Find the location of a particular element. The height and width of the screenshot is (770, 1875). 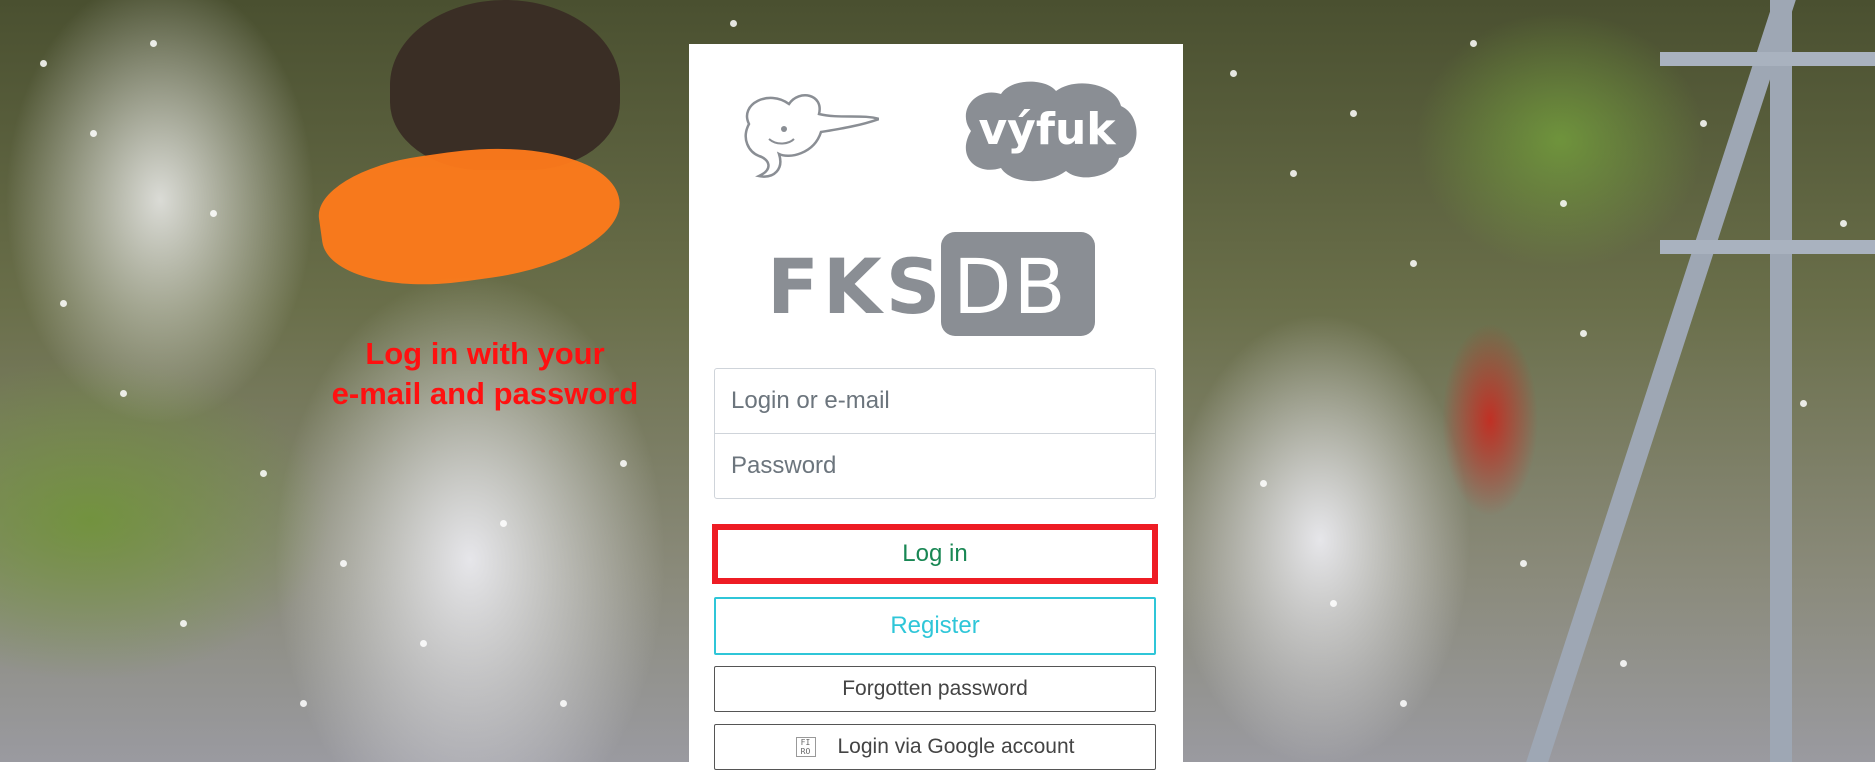

annotation-line-1: Log in with your is located at coordinates (485, 353).